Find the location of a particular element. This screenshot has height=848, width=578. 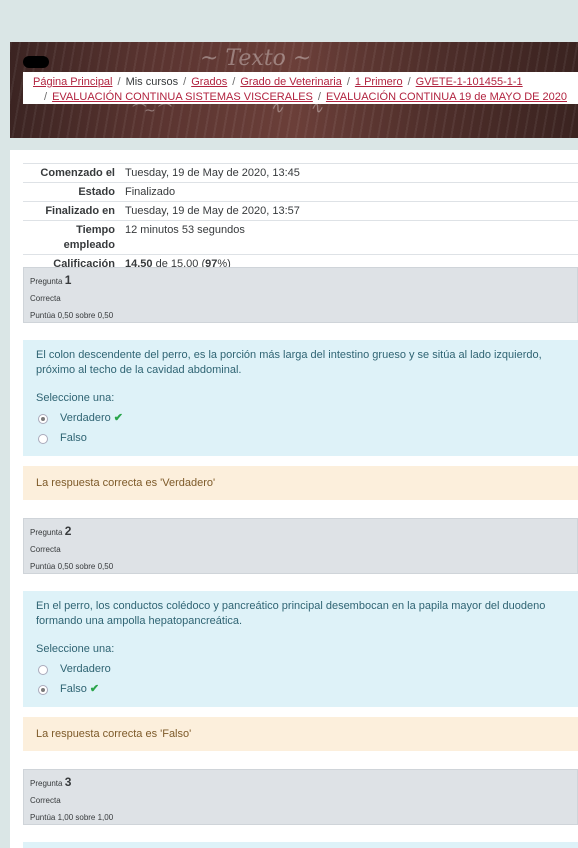

summary-row-state: Estado Finalizado is located at coordinates (300, 192).